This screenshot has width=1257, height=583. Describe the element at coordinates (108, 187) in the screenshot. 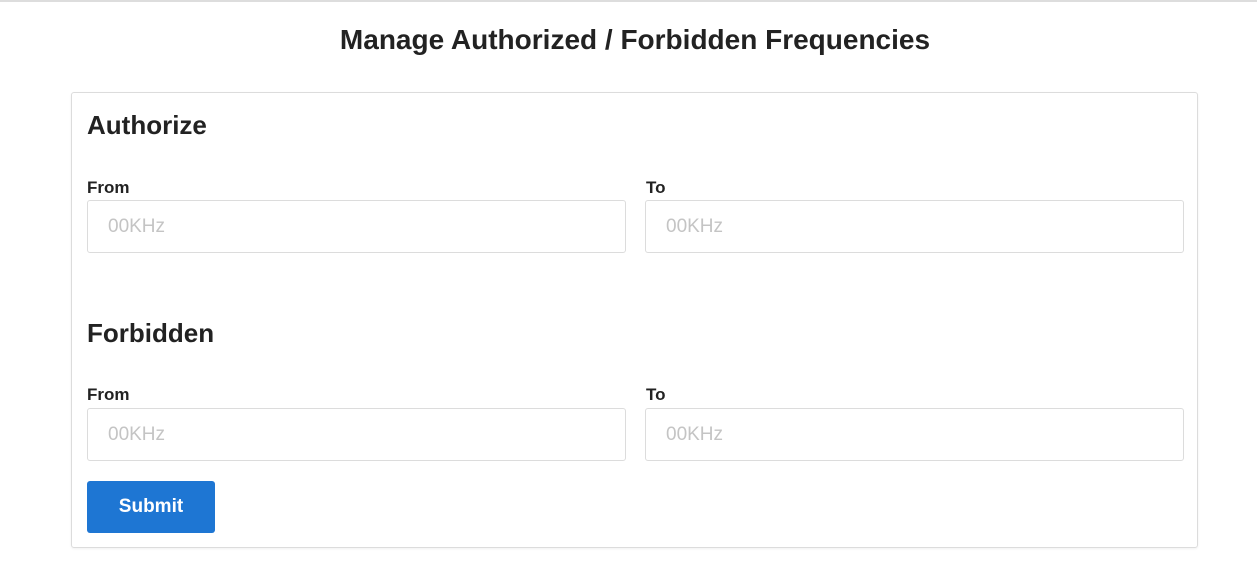

I see `authorize-from-label: From` at that location.